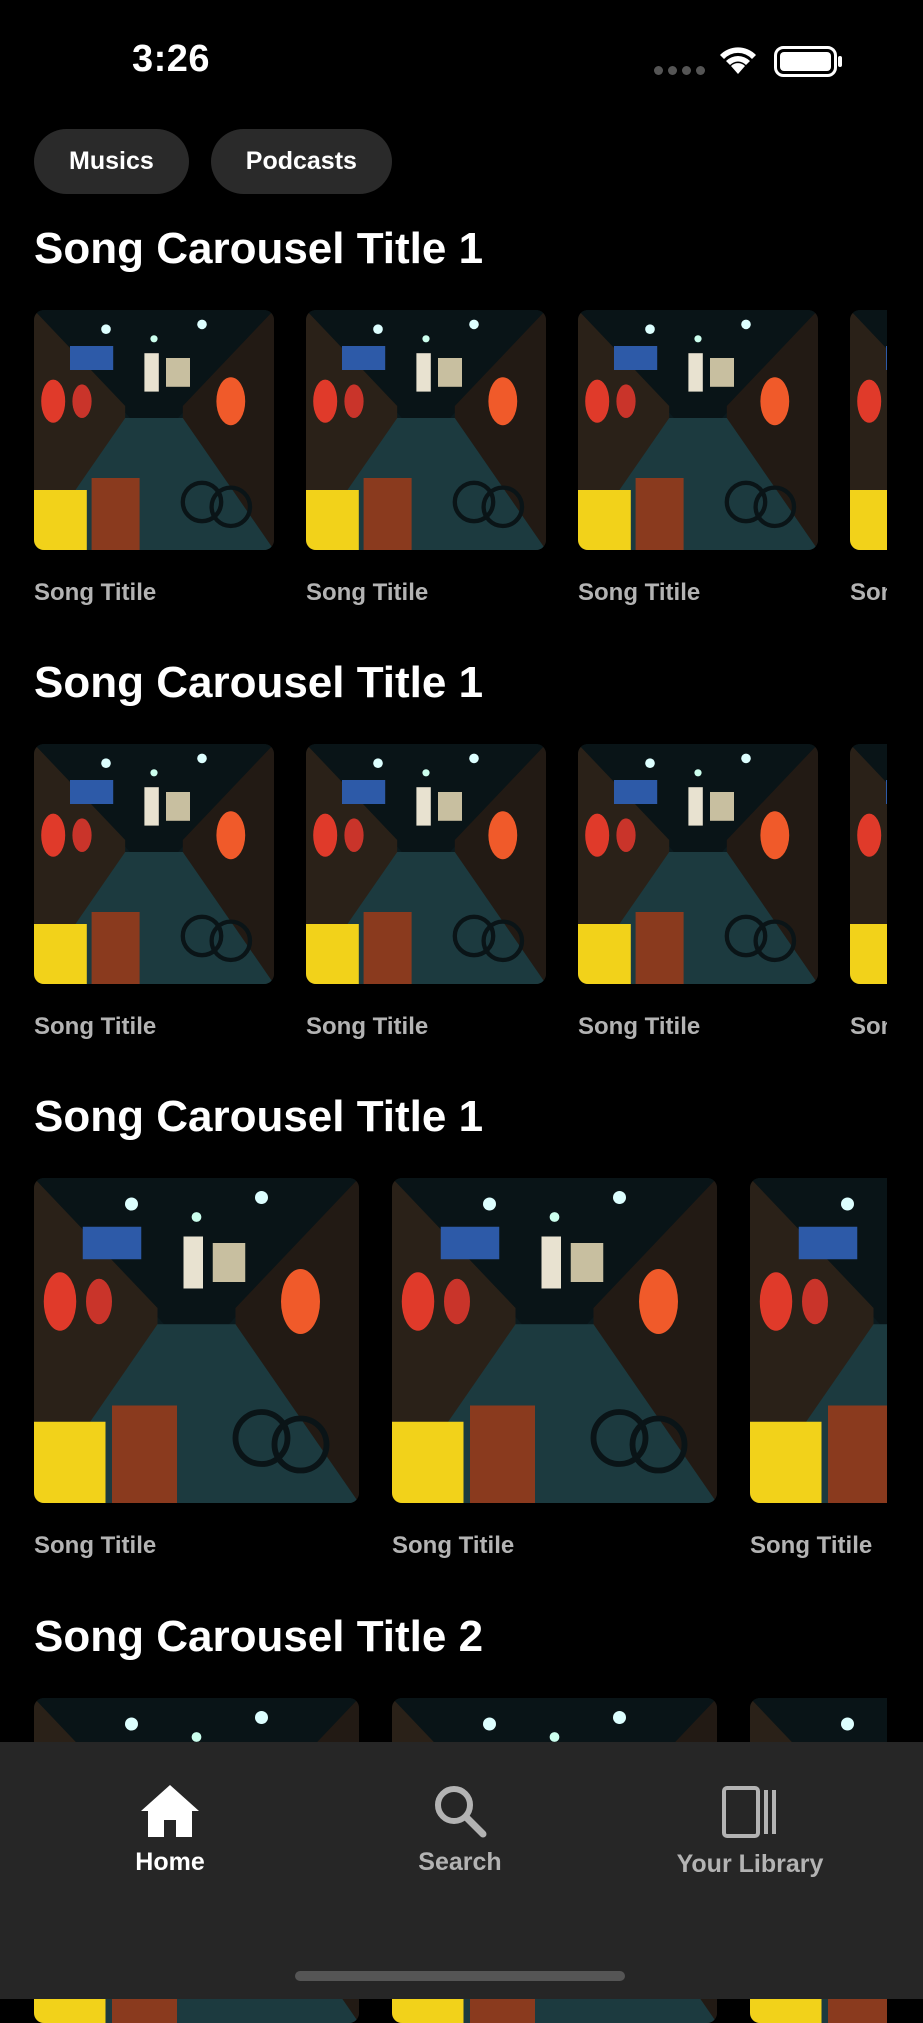  What do you see at coordinates (461, 1812) in the screenshot?
I see `search-icon` at bounding box center [461, 1812].